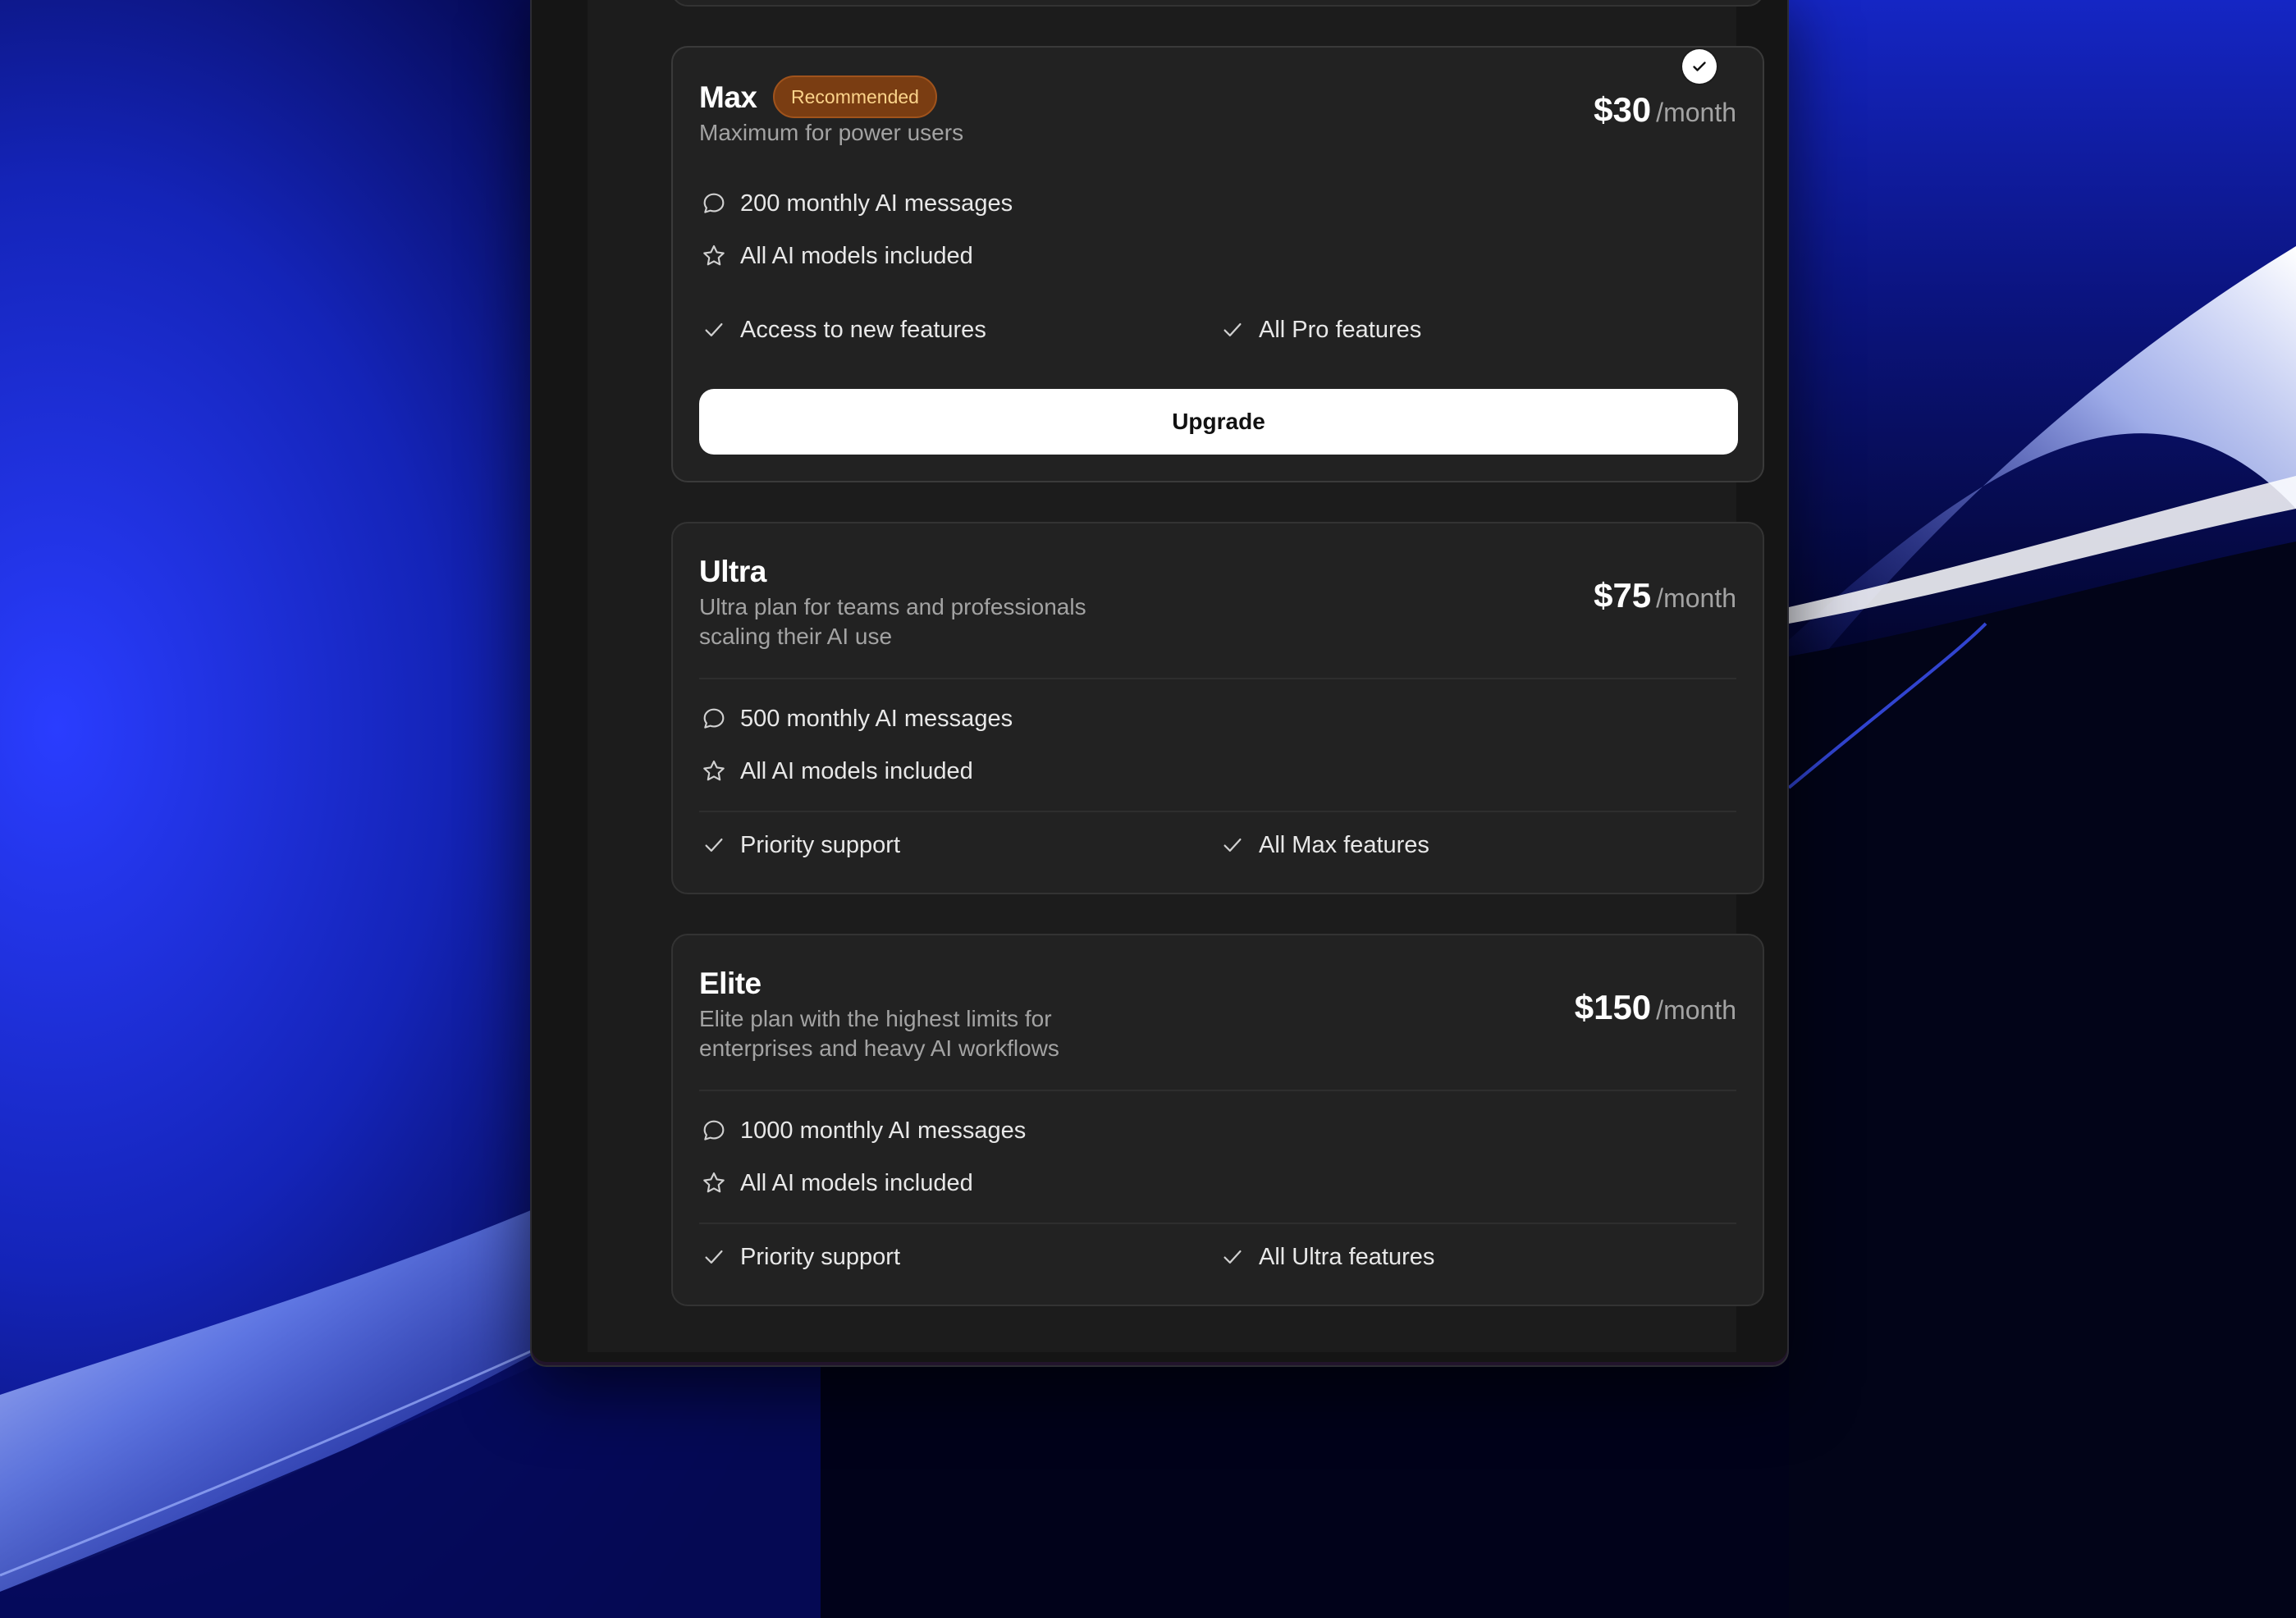 The height and width of the screenshot is (1618, 2296). I want to click on feature-messages: 1000 monthly AI messages, so click(863, 1130).